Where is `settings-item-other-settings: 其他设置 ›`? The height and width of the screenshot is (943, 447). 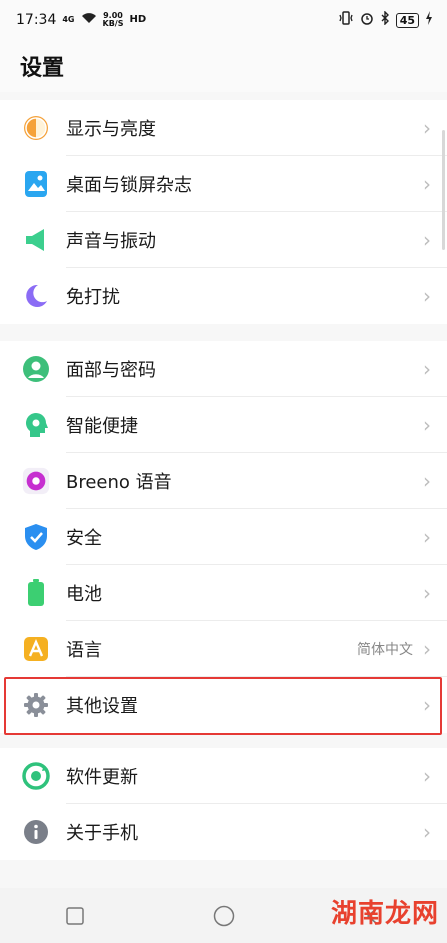 settings-item-other-settings: 其他设置 › is located at coordinates (223, 705).